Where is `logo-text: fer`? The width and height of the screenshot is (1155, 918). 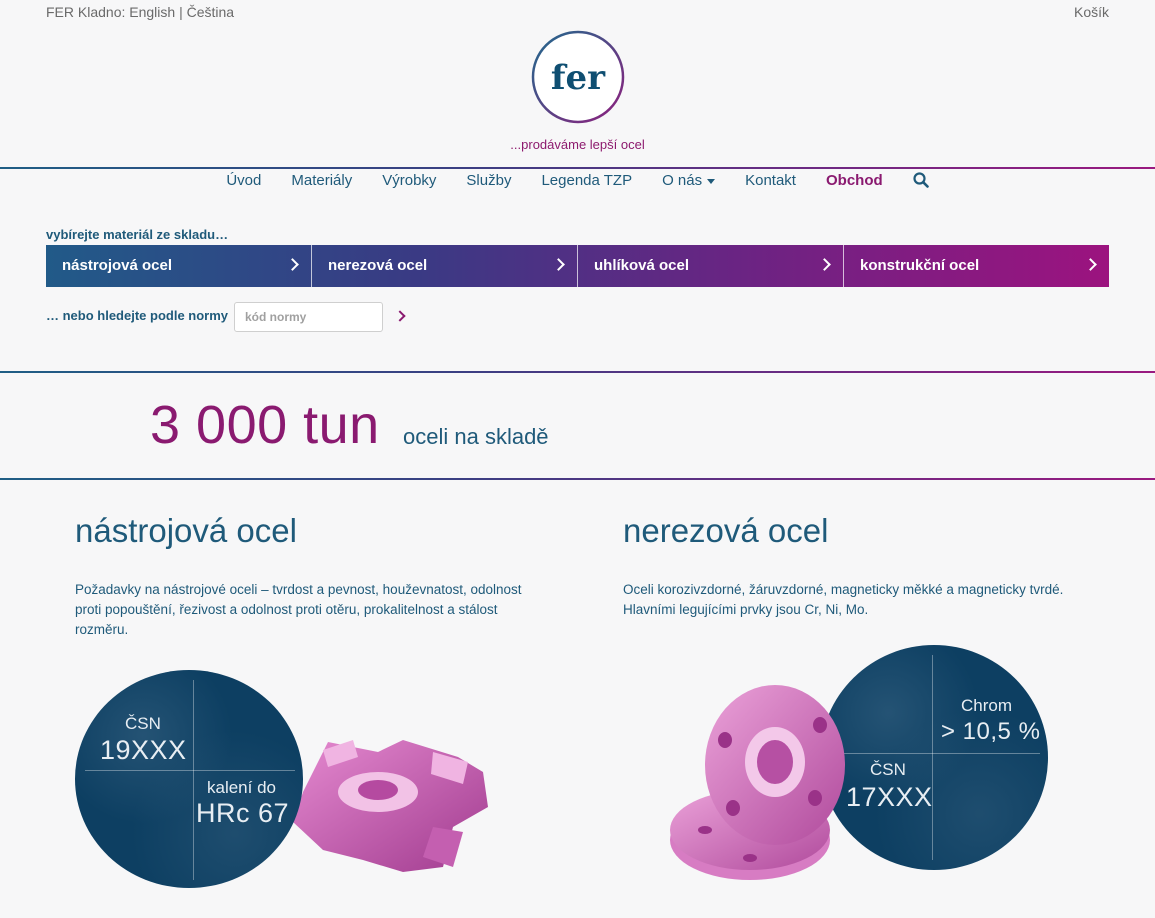 logo-text: fer is located at coordinates (578, 78).